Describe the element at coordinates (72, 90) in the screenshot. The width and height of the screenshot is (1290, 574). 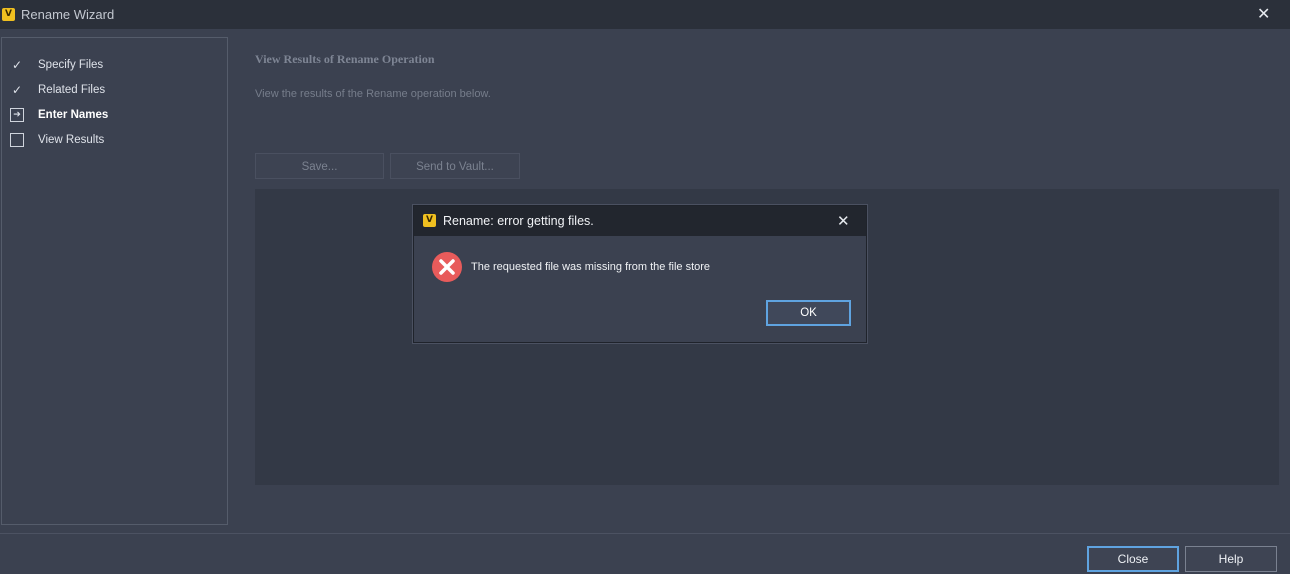
I see `step-label: Related Files` at that location.